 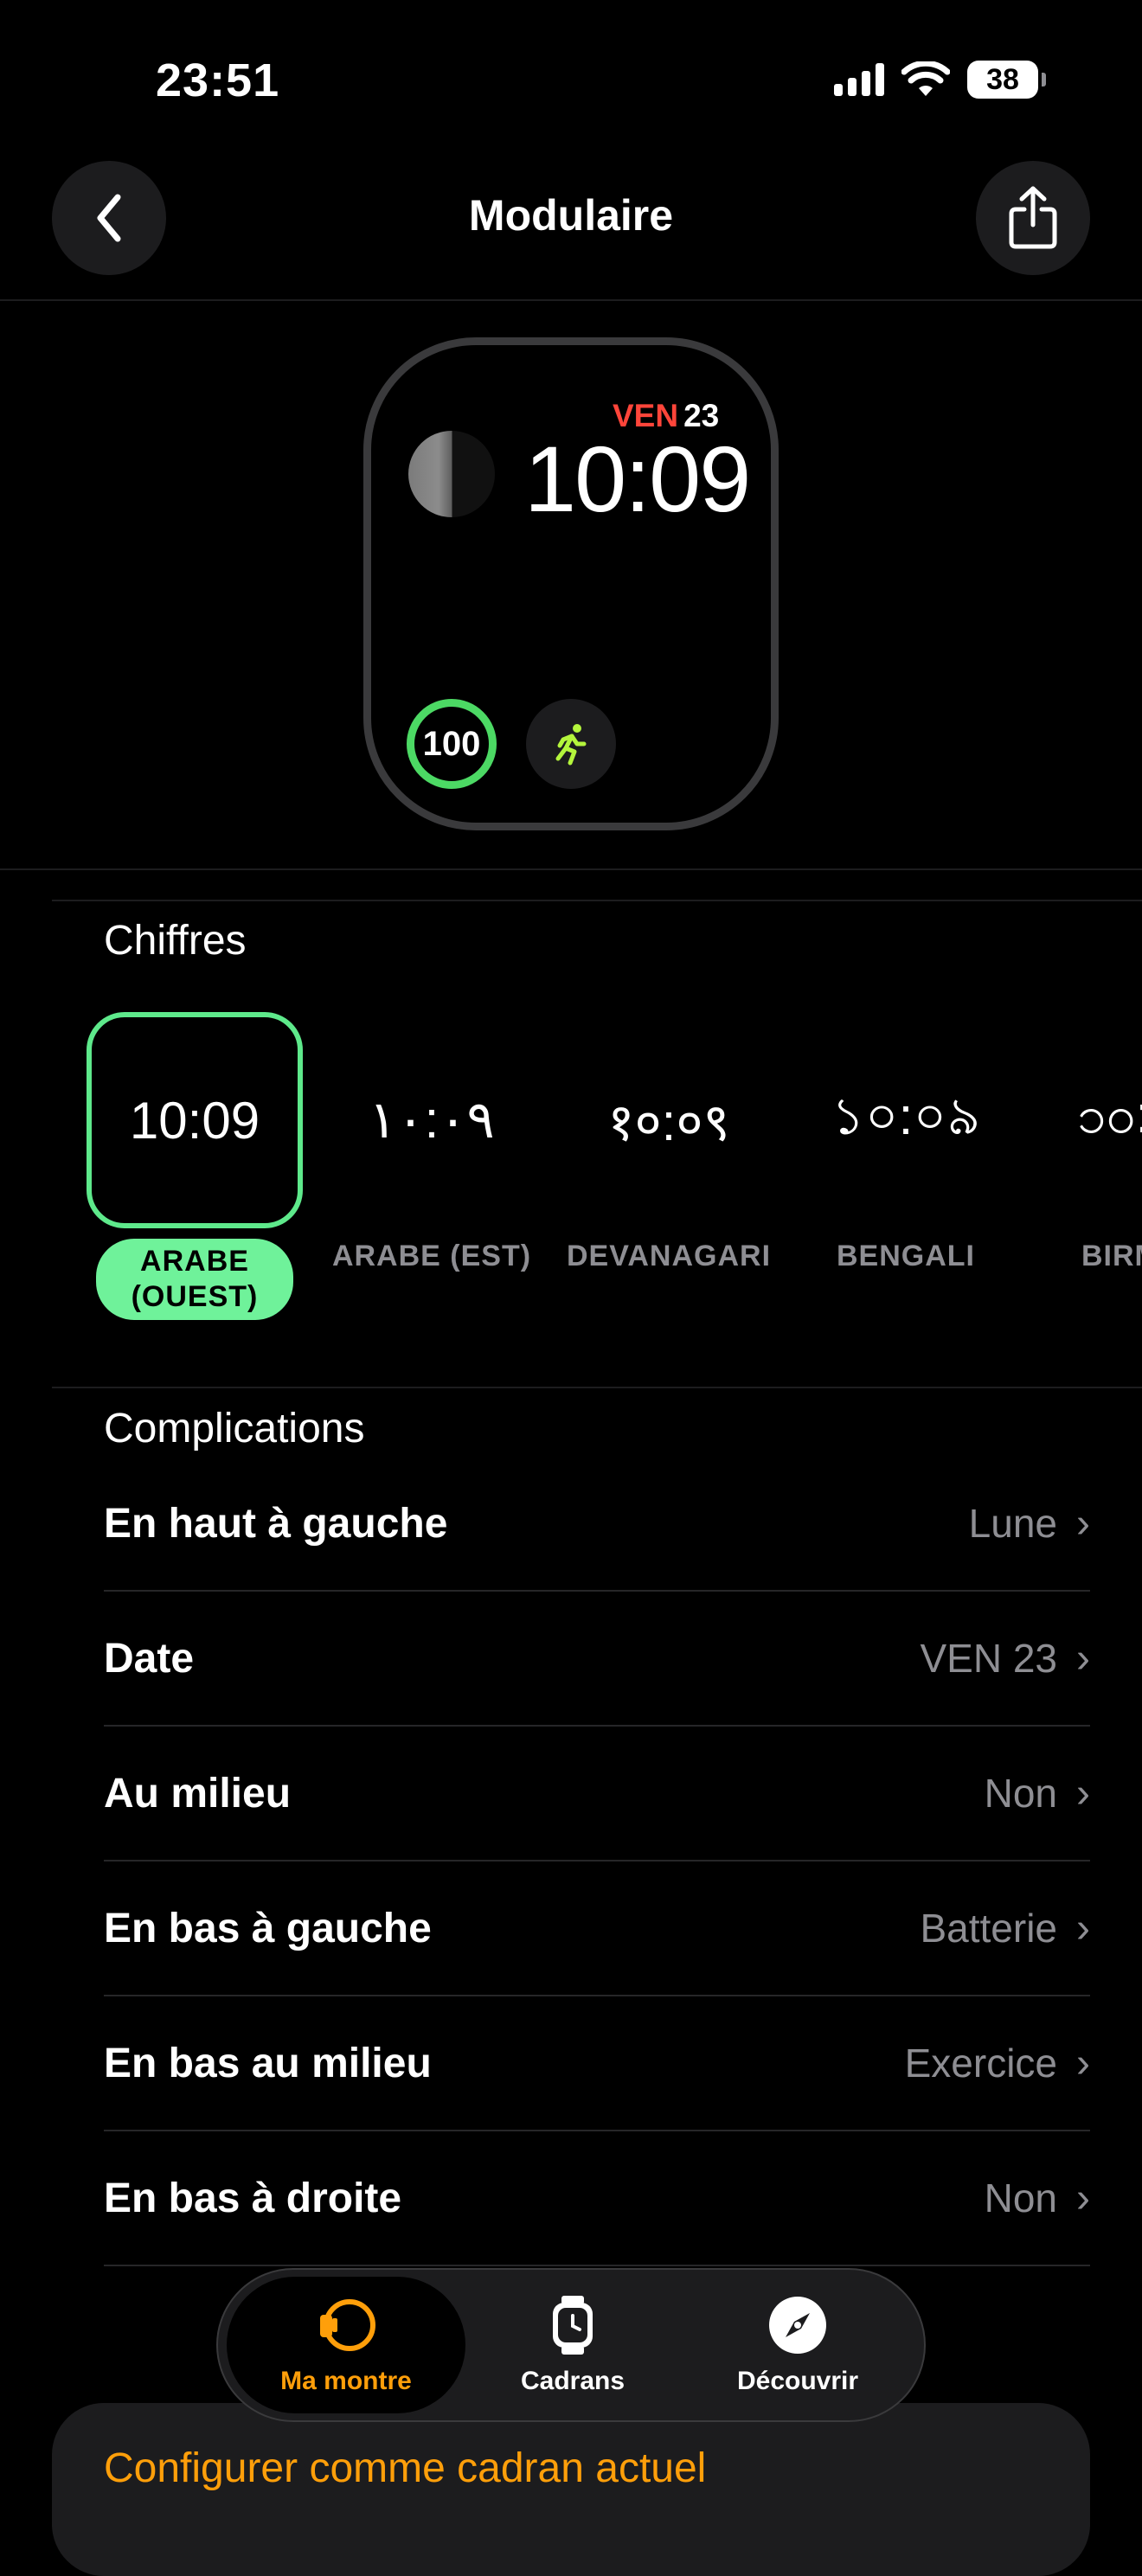 What do you see at coordinates (573, 2381) in the screenshot?
I see `tab-label: Cadrans` at bounding box center [573, 2381].